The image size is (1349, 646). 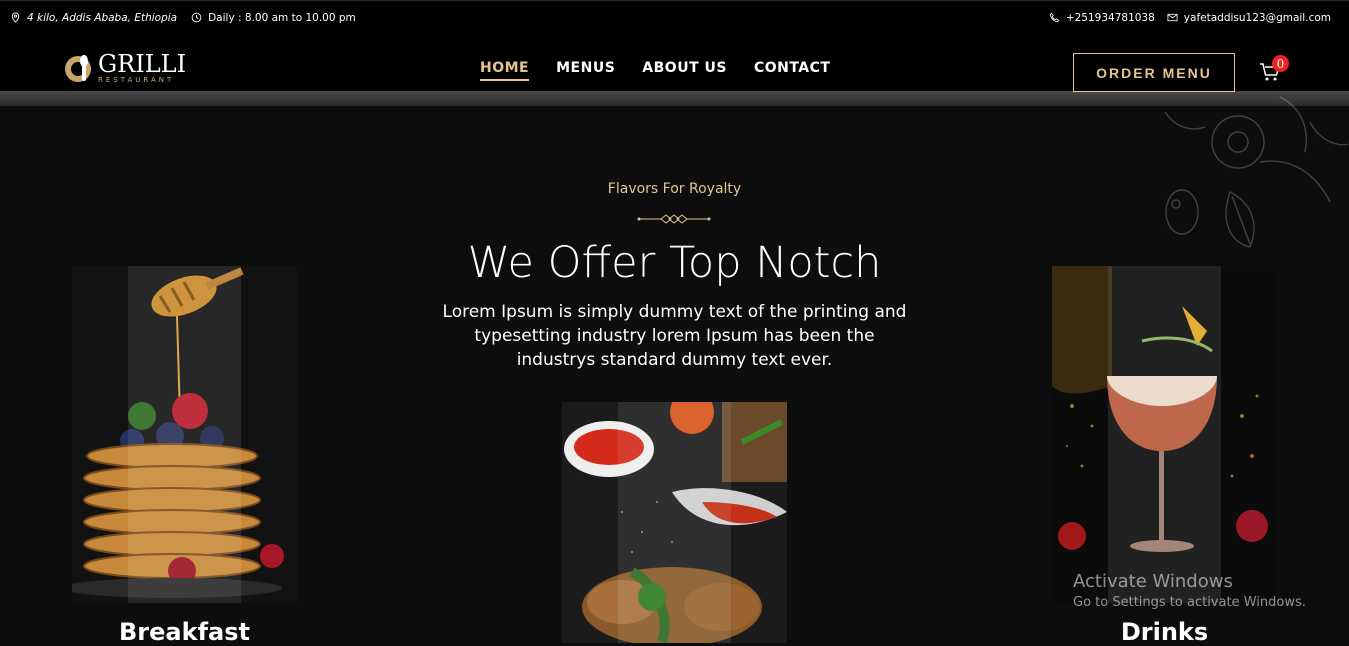 I want to click on brand-logo: GRILLI RESTAURANT, so click(x=124, y=68).